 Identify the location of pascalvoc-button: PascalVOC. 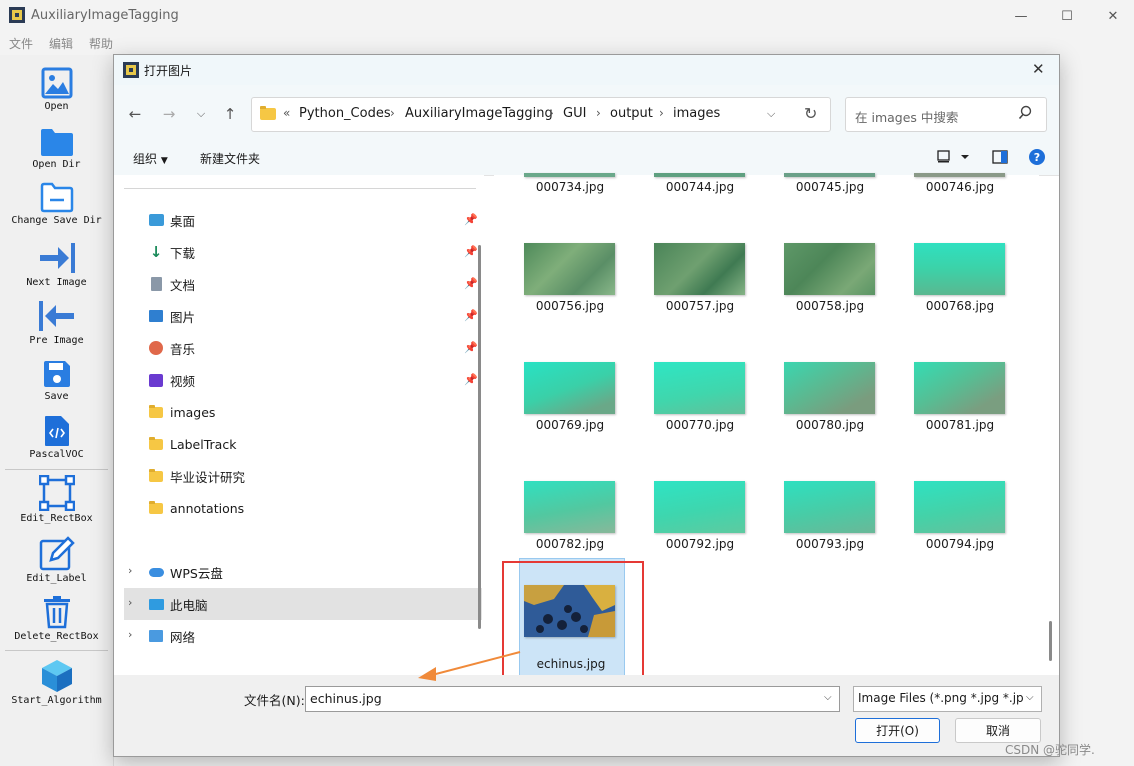
(56, 437).